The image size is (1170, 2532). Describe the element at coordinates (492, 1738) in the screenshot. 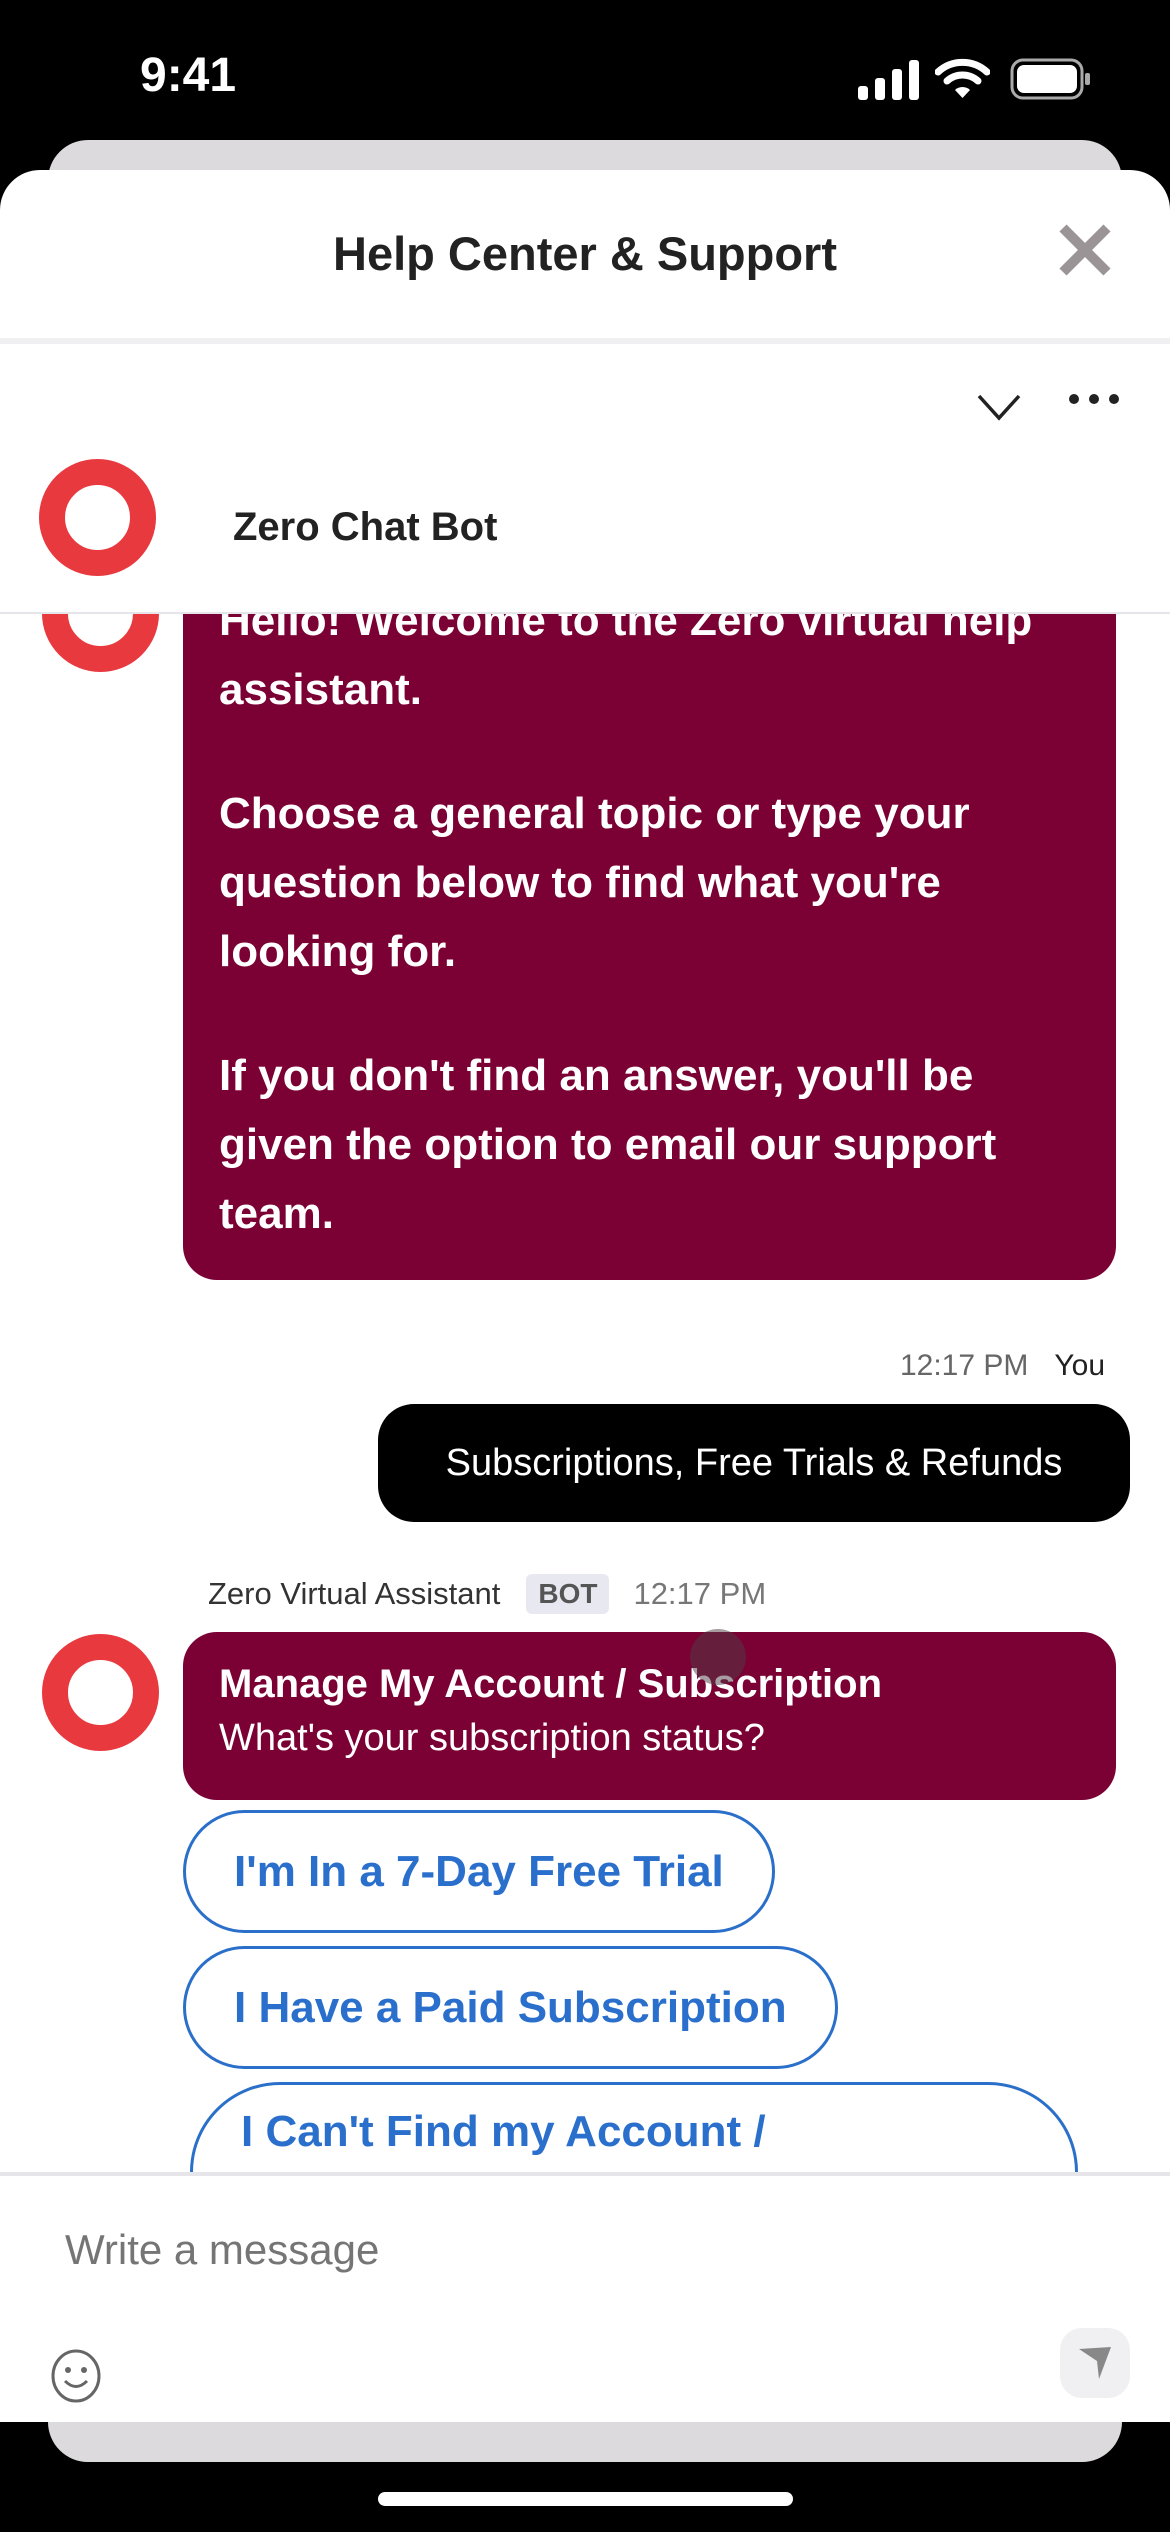

I see `message-text: What's your subscription status?` at that location.